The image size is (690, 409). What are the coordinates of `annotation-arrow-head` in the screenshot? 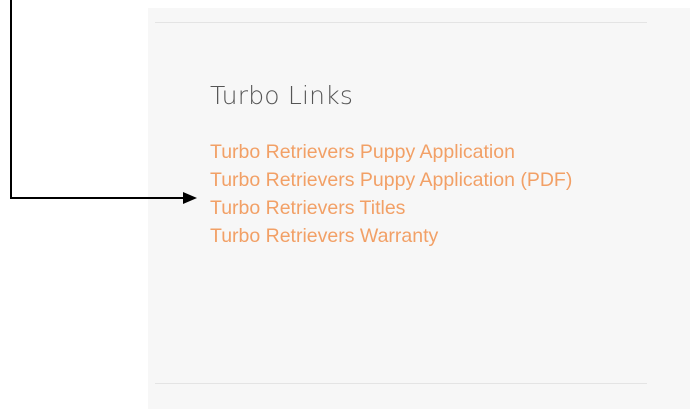 It's located at (190, 198).